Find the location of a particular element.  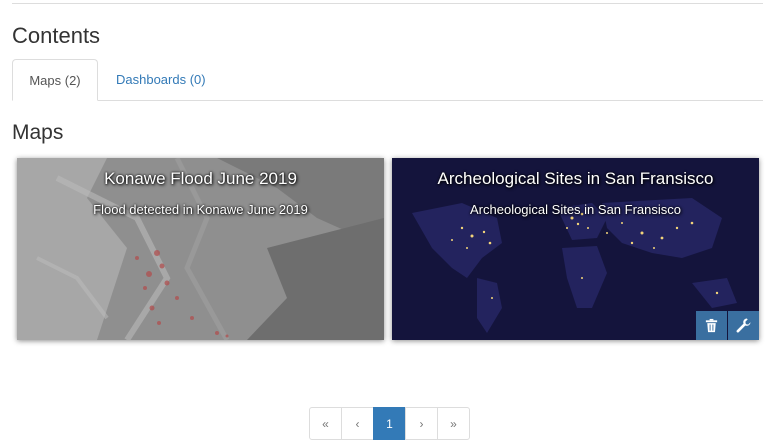

prev-page-button: ‹ is located at coordinates (357, 423).